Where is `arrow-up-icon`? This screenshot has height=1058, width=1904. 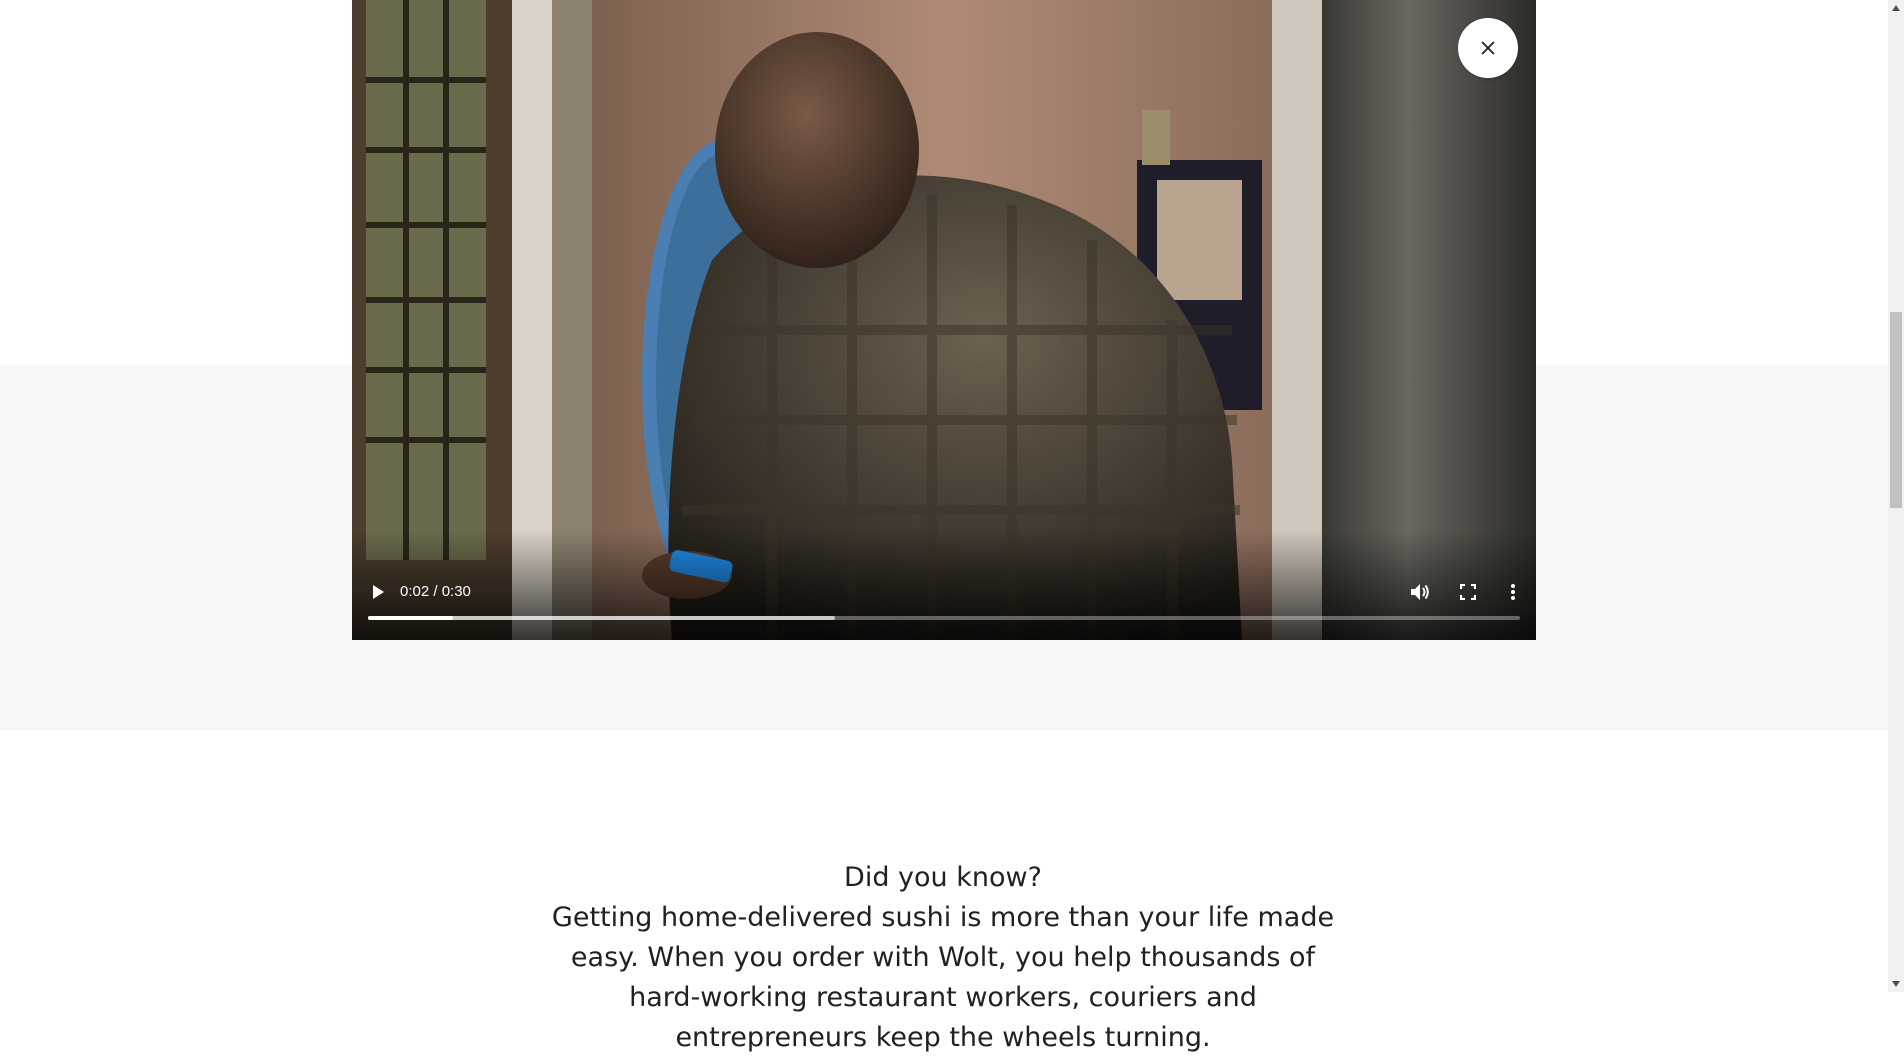
arrow-up-icon is located at coordinates (1896, 8).